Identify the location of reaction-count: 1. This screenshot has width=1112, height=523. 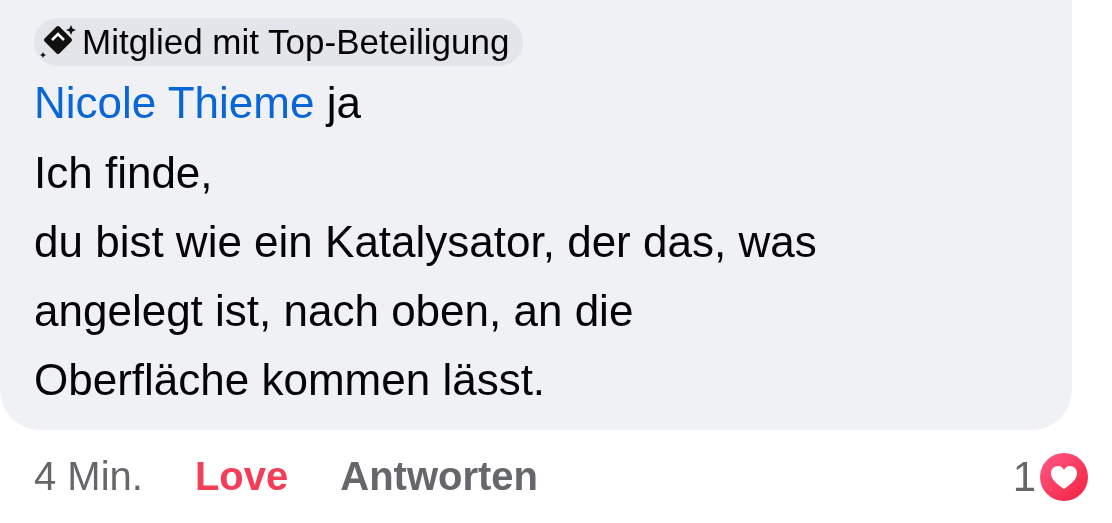
(1024, 476).